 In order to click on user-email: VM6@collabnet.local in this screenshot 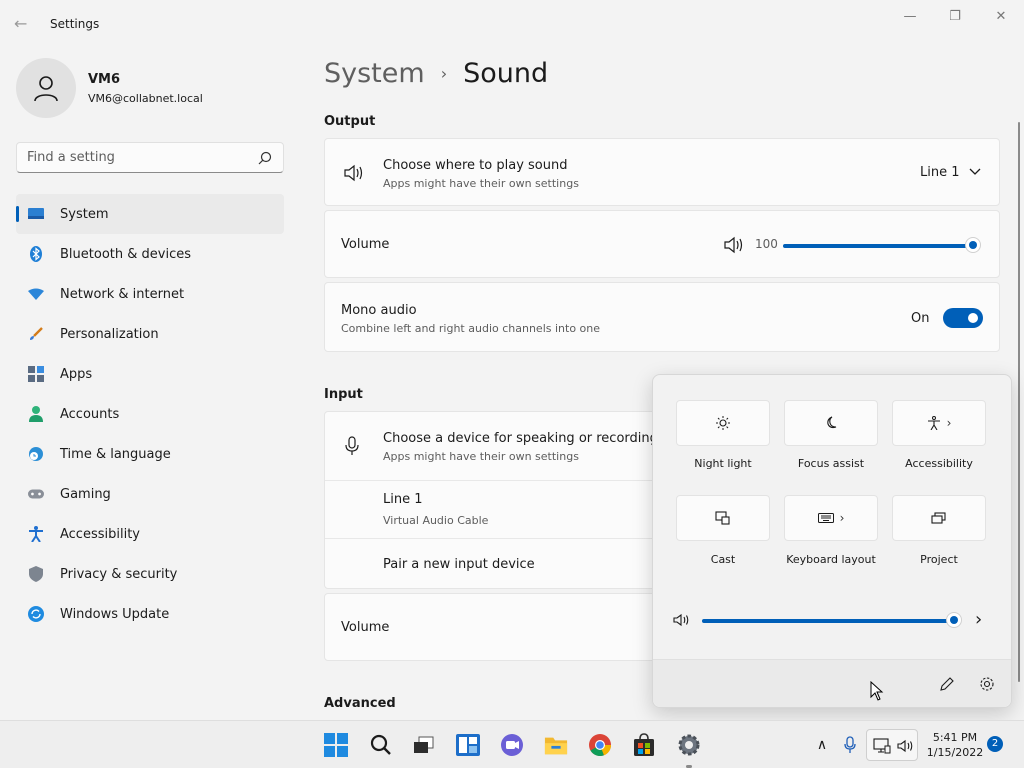, I will do `click(145, 98)`.